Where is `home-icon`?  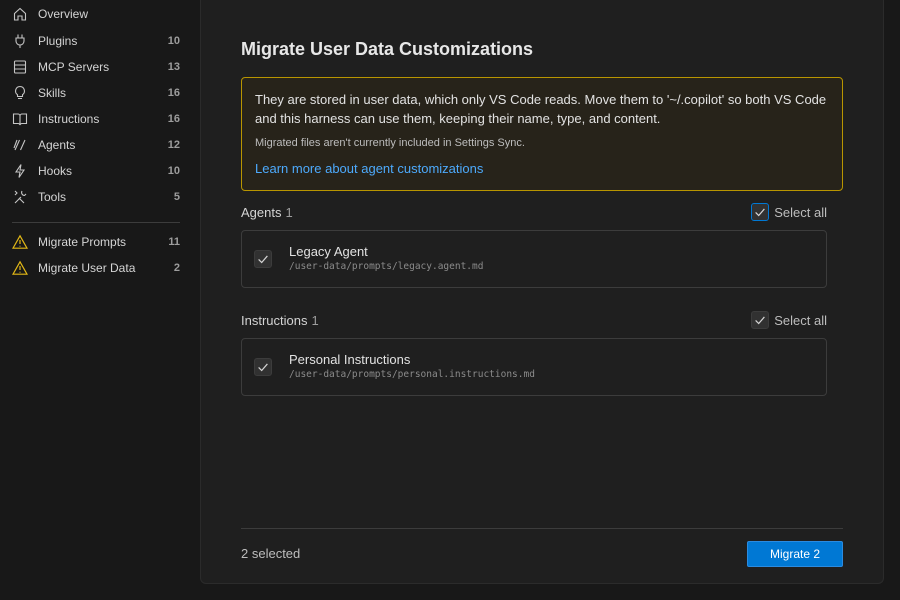
home-icon is located at coordinates (20, 14).